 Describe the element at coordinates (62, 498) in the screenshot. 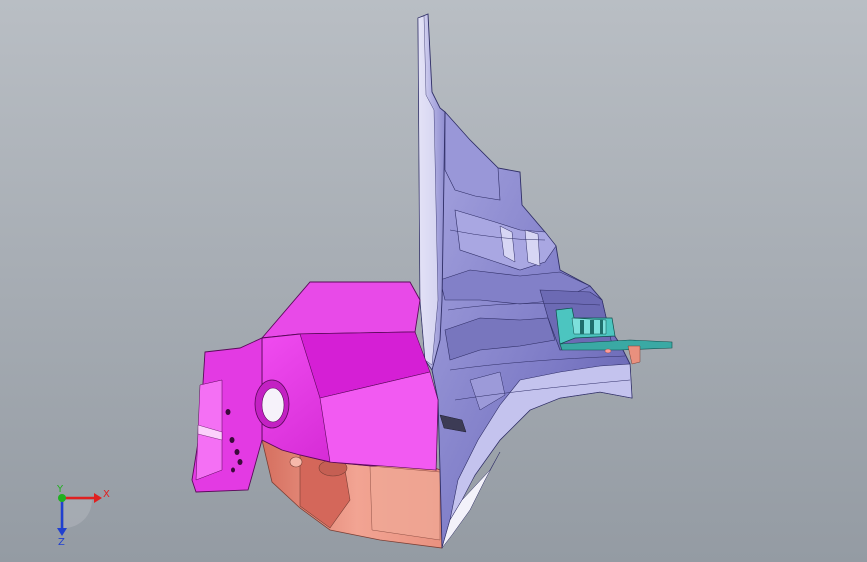

I see `y-axis-dot-icon` at that location.